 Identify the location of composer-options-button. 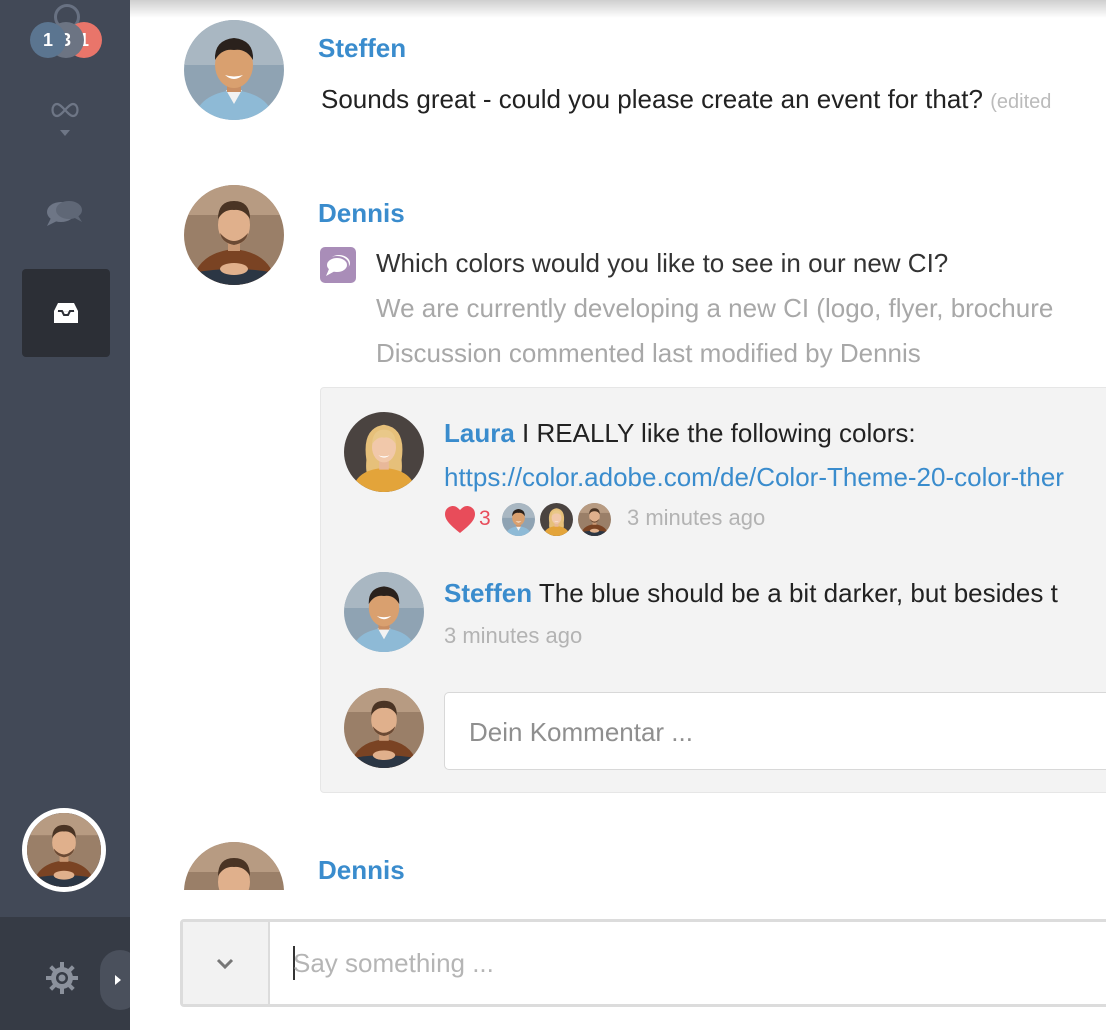
(226, 963).